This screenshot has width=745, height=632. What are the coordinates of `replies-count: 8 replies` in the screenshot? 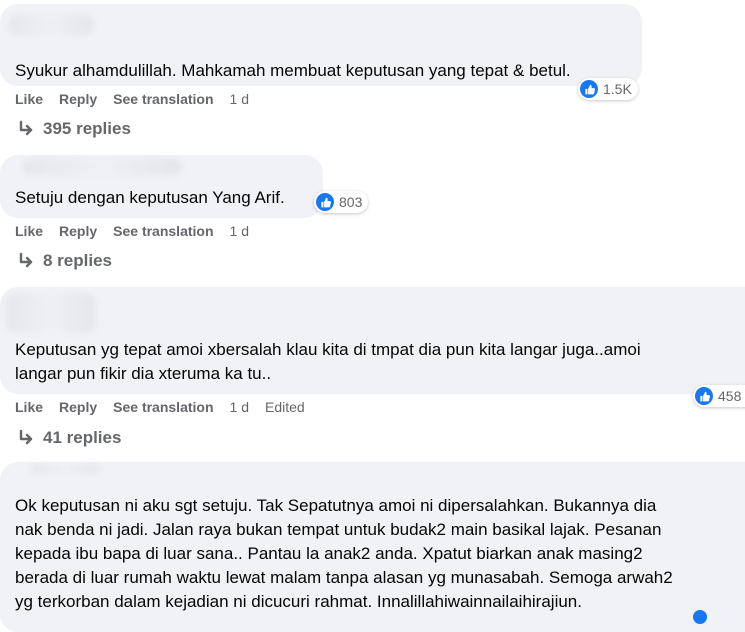 It's located at (77, 260).